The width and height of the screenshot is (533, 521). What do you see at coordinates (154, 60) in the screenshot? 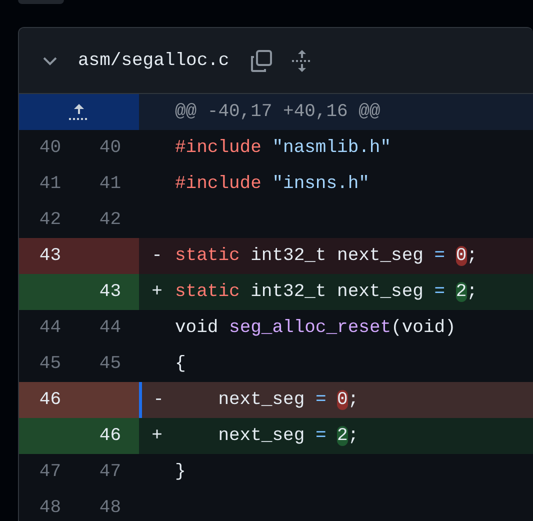
I see `file-name: asm/segalloc.c` at bounding box center [154, 60].